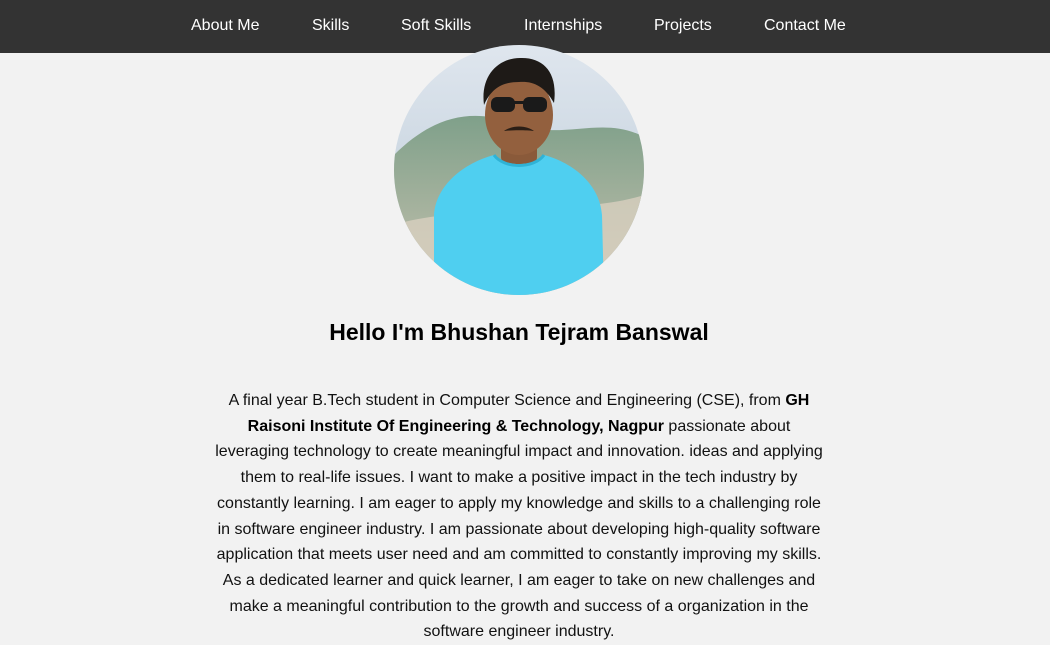 Image resolution: width=1050 pixels, height=645 pixels. What do you see at coordinates (805, 26) in the screenshot?
I see `nav-link-contact-me: Contact Me` at bounding box center [805, 26].